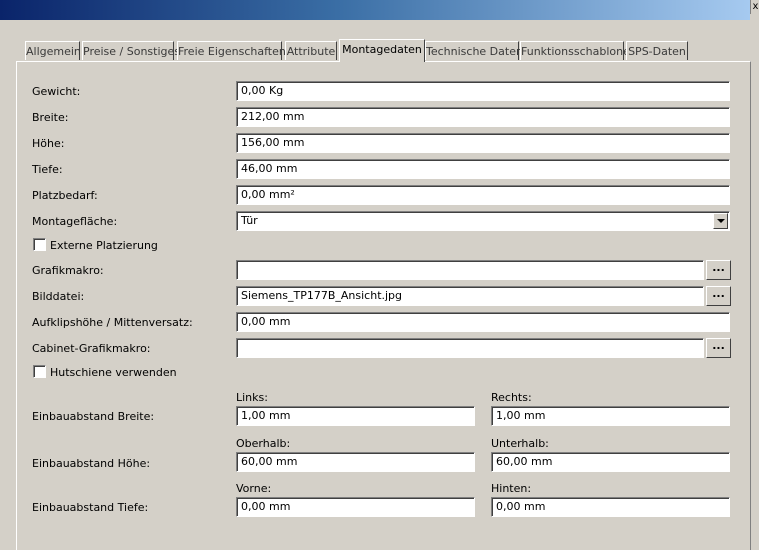 The height and width of the screenshot is (550, 759). Describe the element at coordinates (375, 10) in the screenshot. I see `window-titlebar` at that location.